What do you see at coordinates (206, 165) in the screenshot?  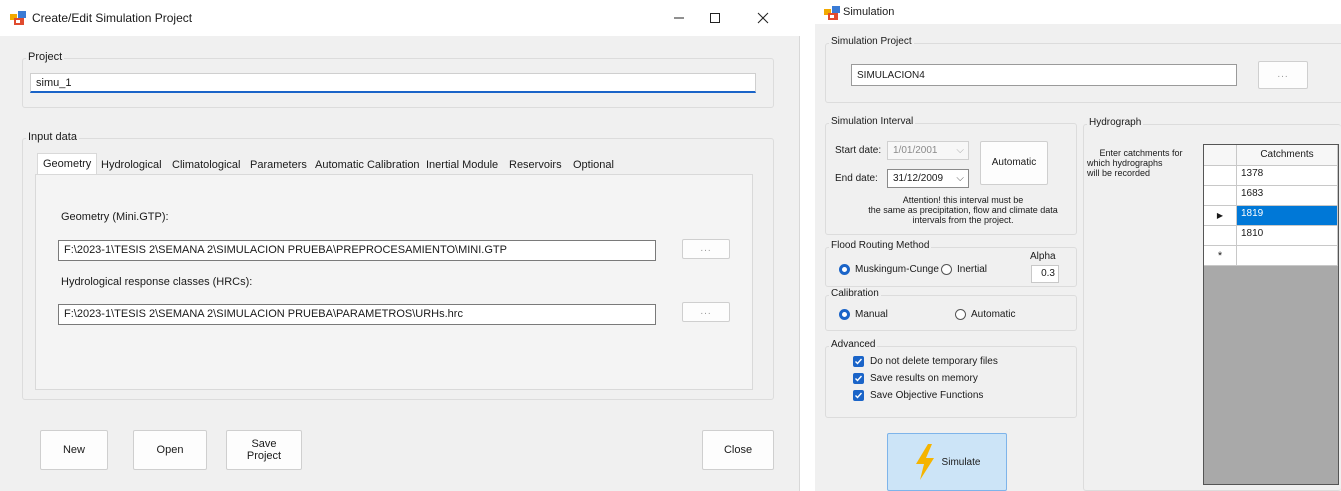 I see `tab-climatological: Climatological` at bounding box center [206, 165].